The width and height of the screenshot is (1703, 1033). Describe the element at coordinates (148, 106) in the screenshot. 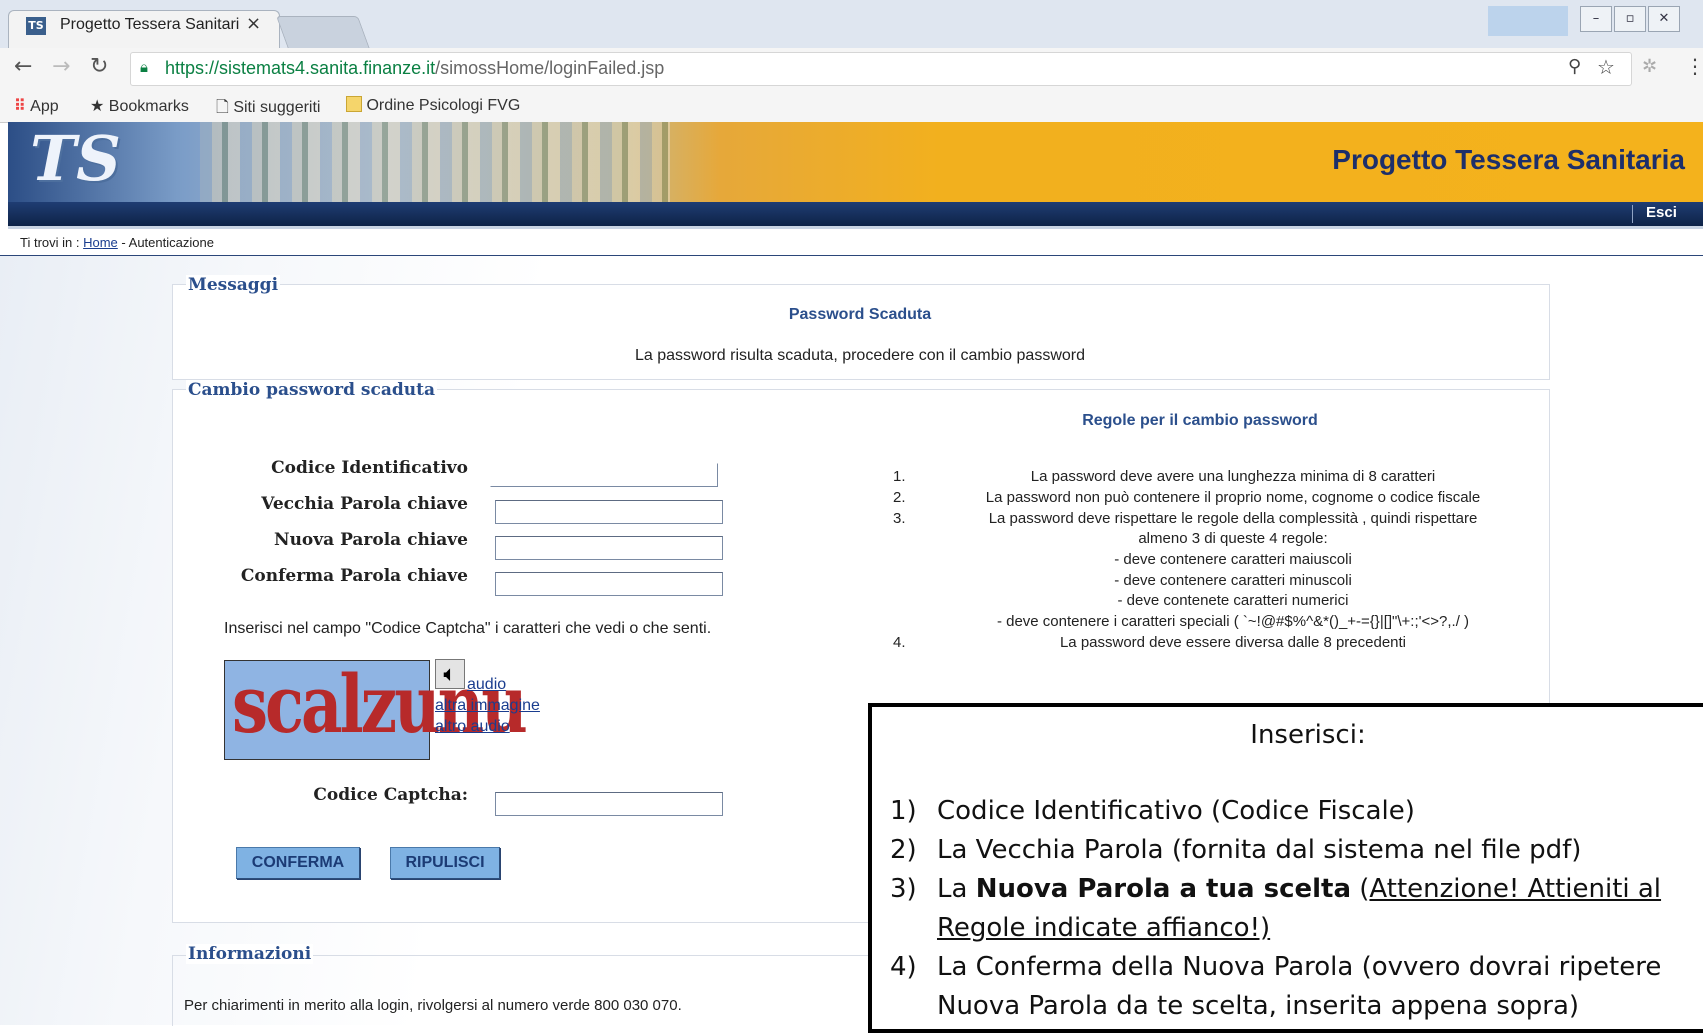

I see `bookmark-label: Bookmarks` at that location.